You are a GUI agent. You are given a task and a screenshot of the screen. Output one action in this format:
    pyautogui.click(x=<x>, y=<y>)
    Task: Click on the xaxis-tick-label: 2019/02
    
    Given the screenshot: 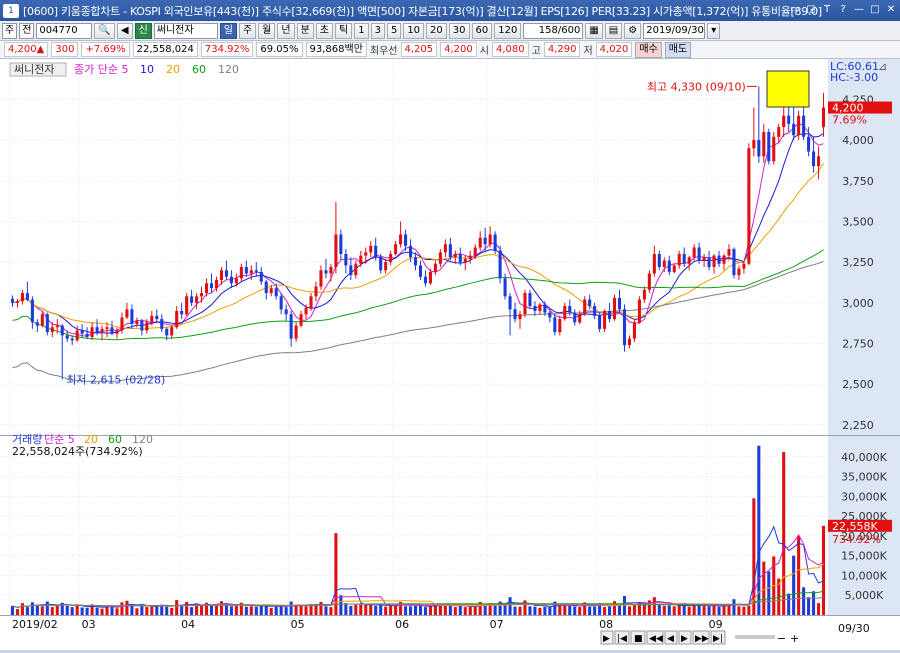 What is the action you would take?
    pyautogui.click(x=35, y=624)
    